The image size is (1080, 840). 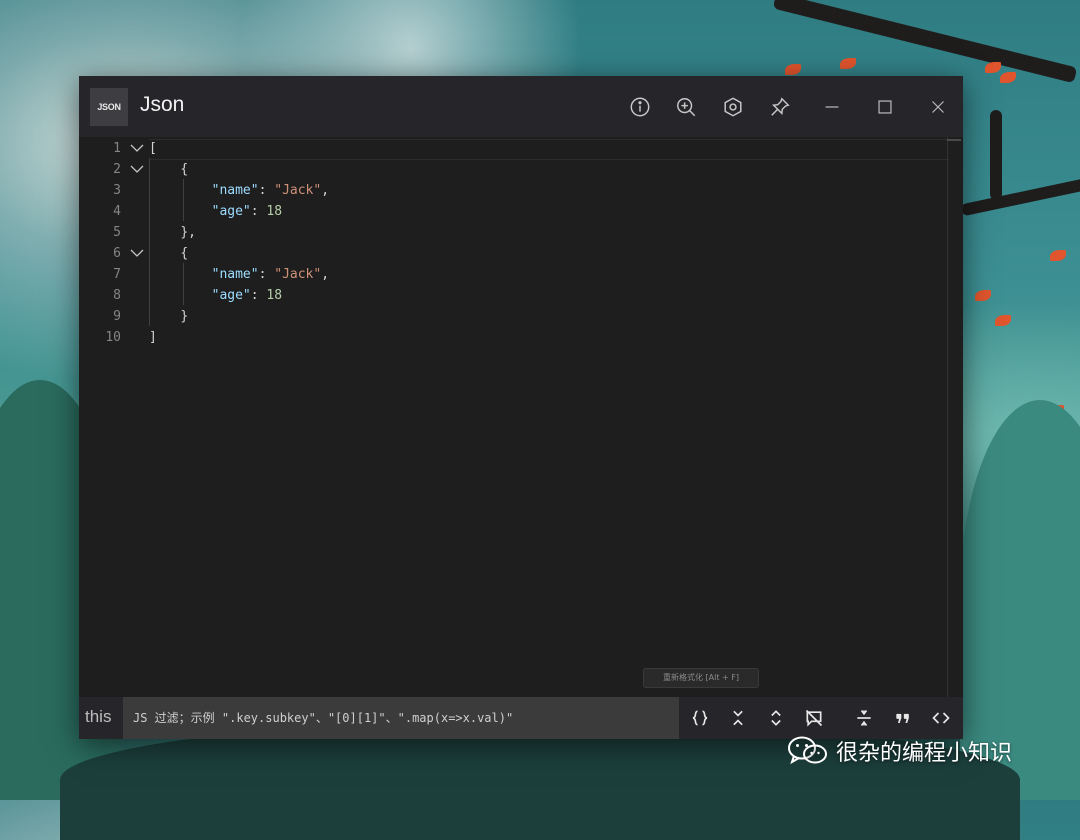 I want to click on toggle-comment-button, so click(x=814, y=718).